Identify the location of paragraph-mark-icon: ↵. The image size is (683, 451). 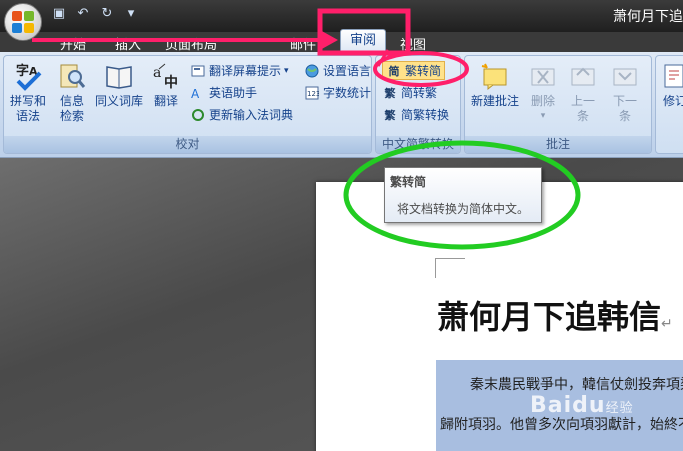
(667, 324).